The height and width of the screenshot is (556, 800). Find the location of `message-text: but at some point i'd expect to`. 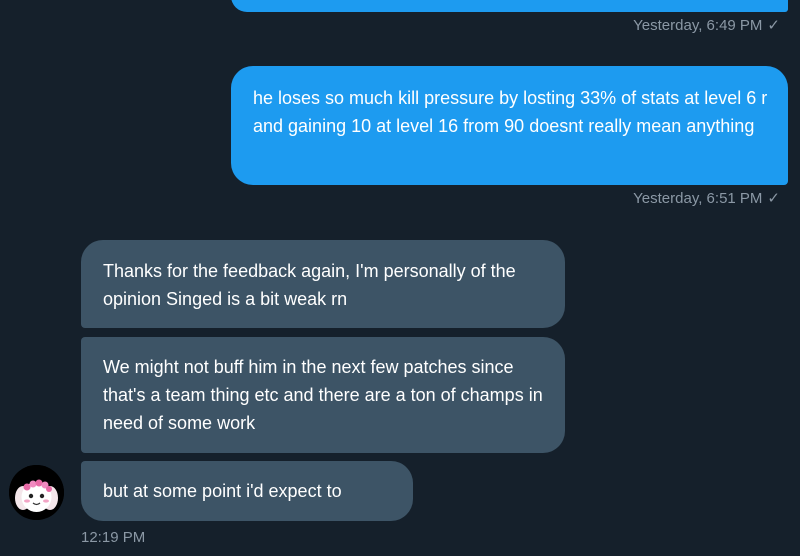

message-text: but at some point i'd expect to is located at coordinates (222, 491).